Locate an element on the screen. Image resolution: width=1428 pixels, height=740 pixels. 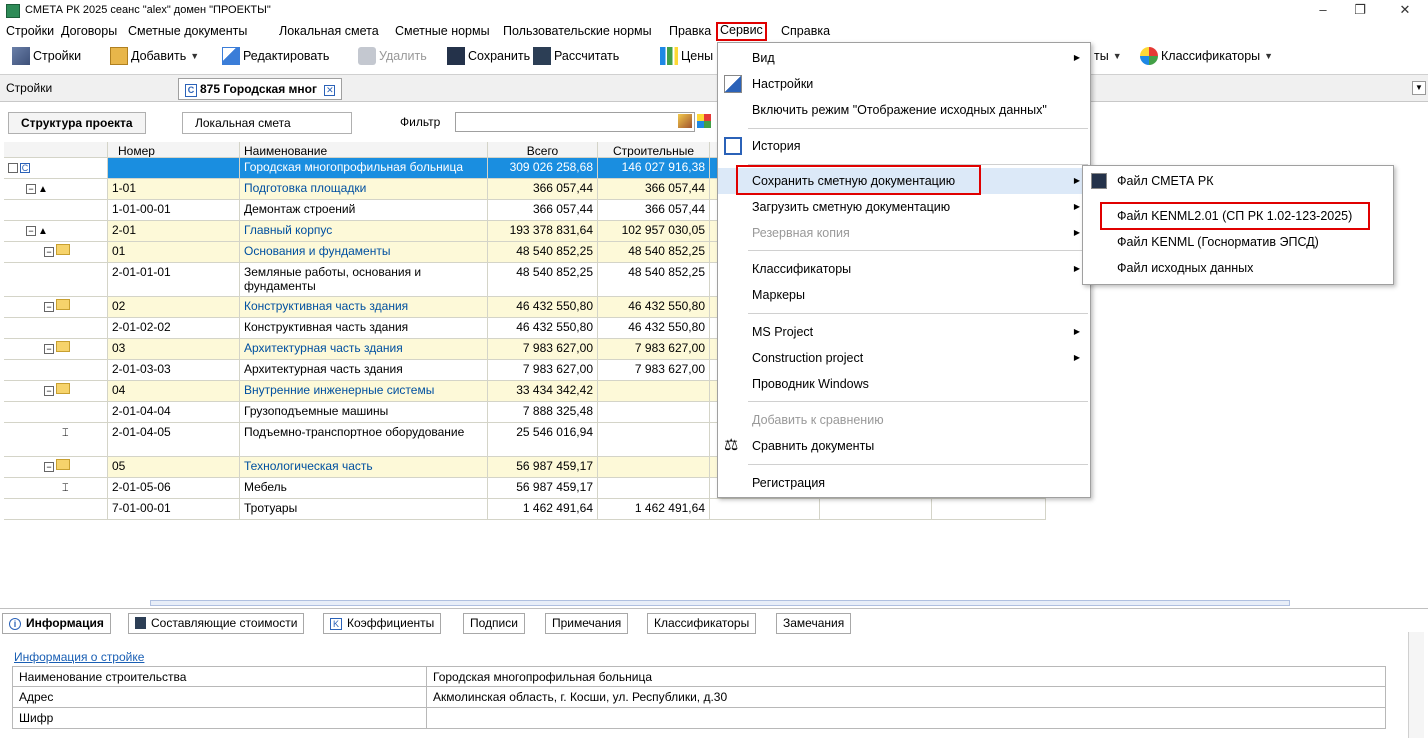
grid-color-icon is located at coordinates (704, 121).